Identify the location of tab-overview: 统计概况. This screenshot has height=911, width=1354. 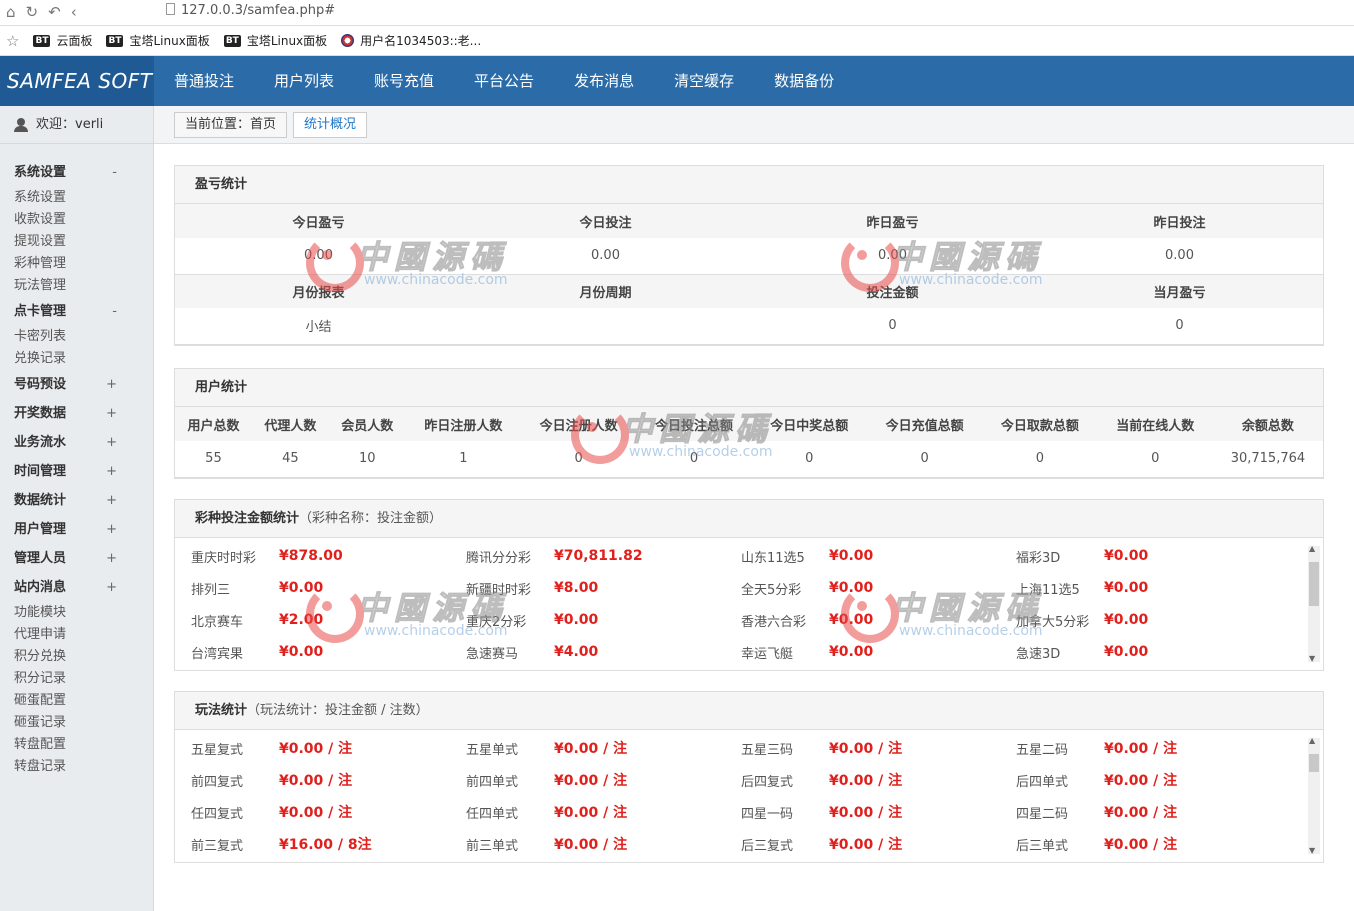
(330, 125).